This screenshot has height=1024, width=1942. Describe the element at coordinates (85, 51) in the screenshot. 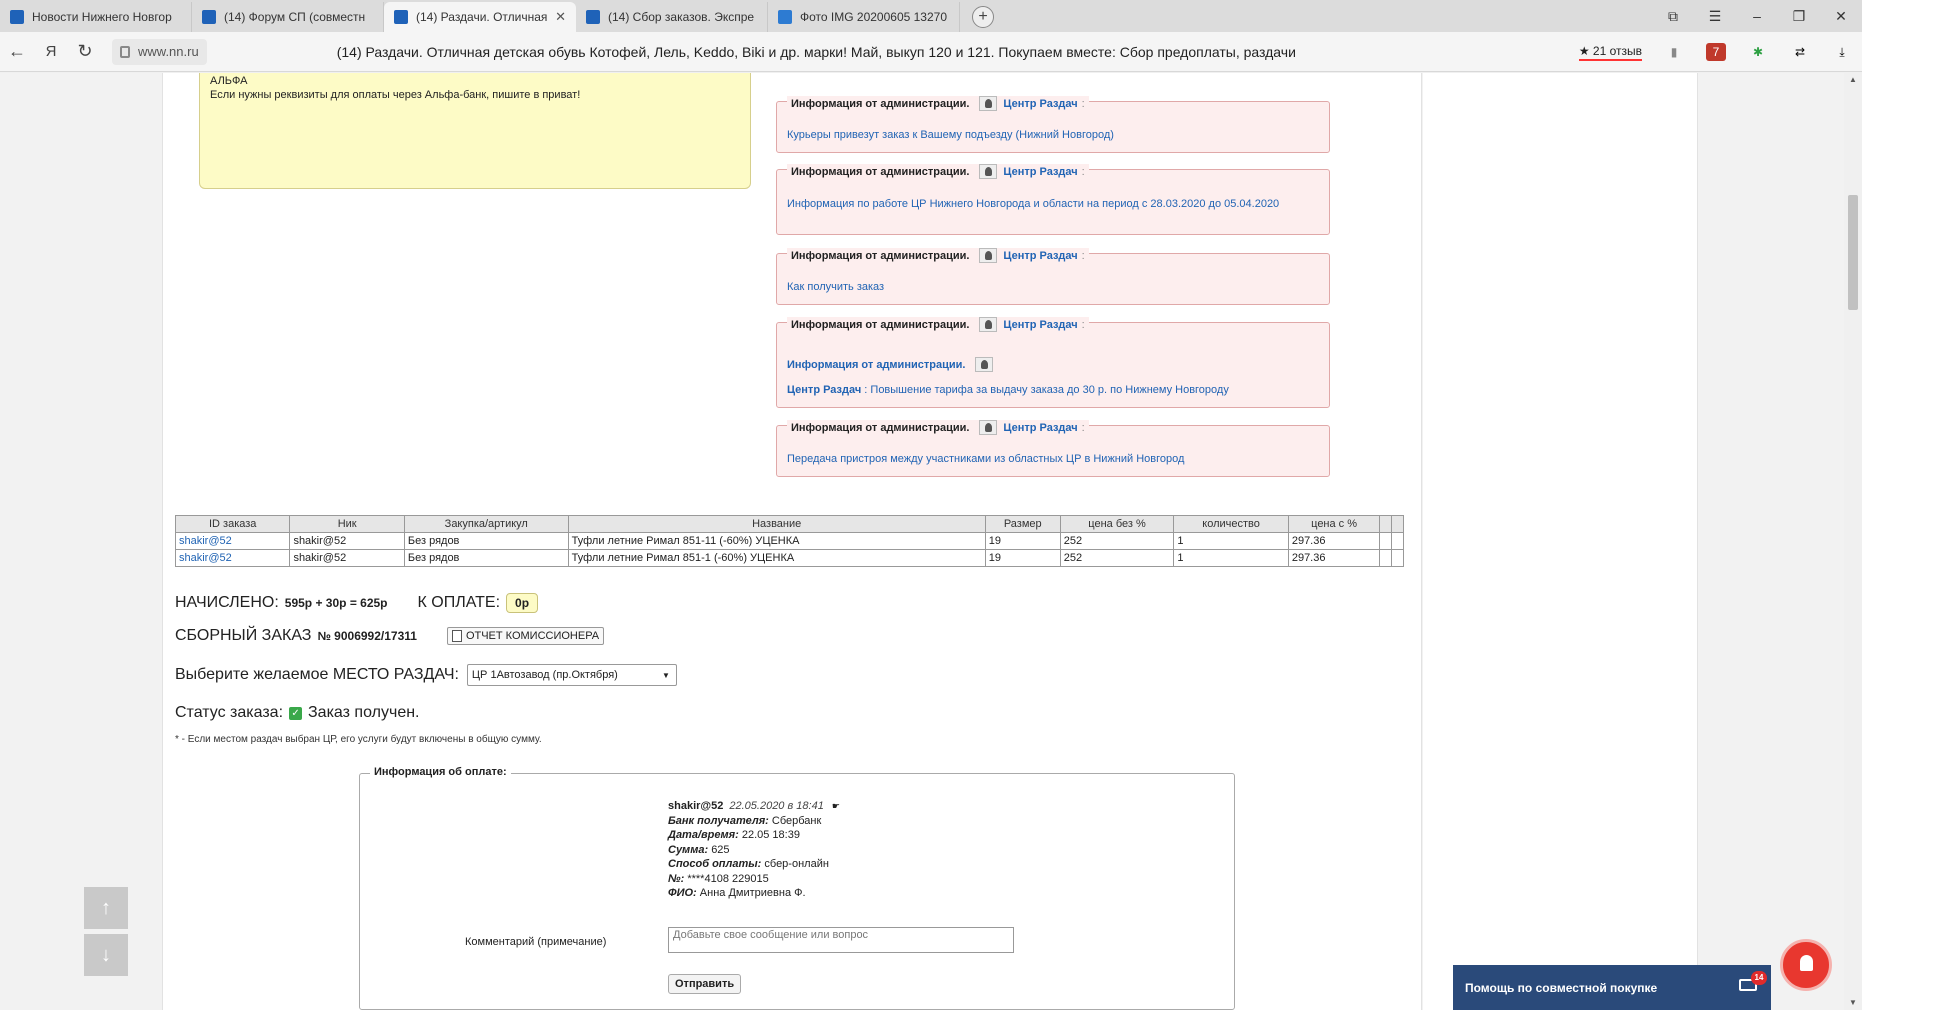

I see `reload-icon: ↻` at that location.